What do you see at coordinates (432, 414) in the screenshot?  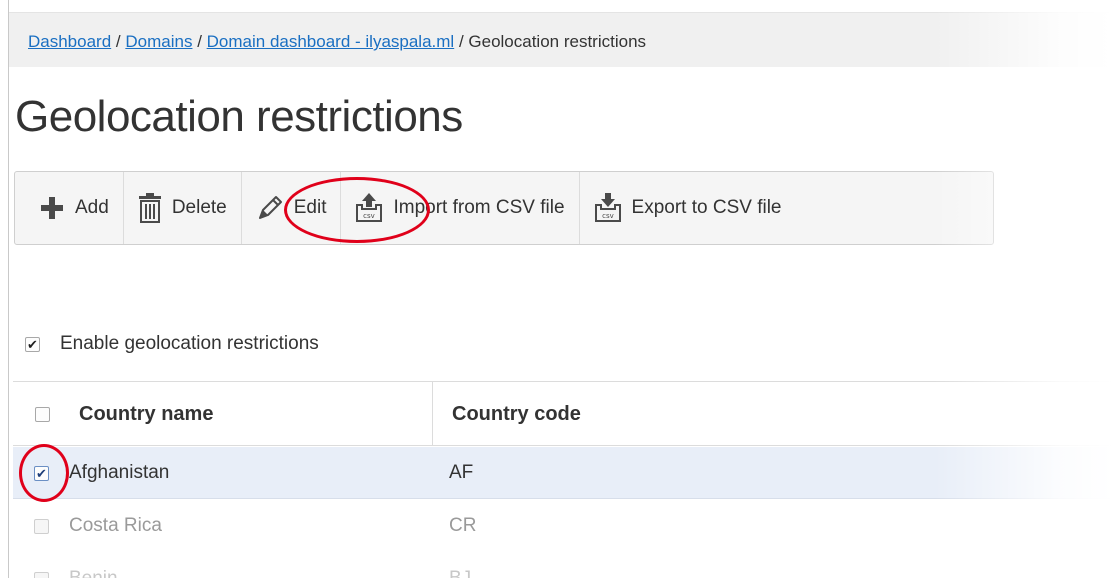 I see `column-divider` at bounding box center [432, 414].